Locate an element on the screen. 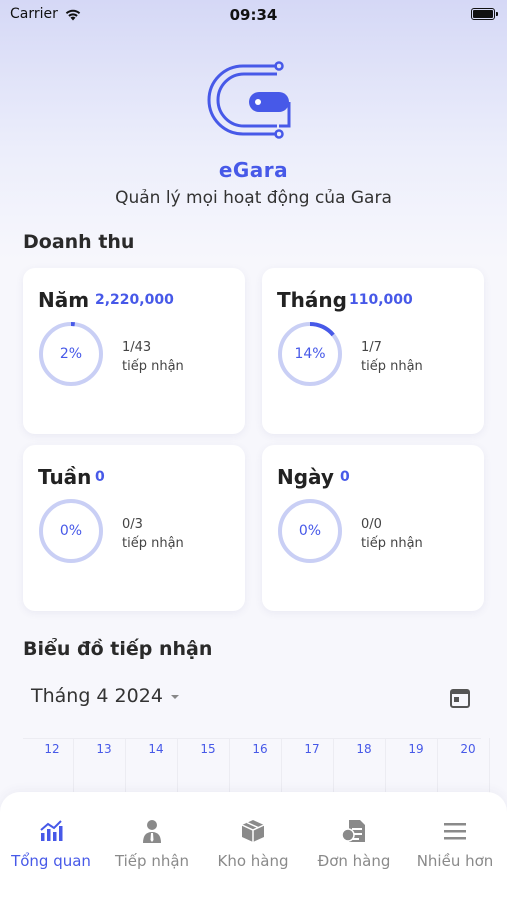 The height and width of the screenshot is (900, 507). revenue-card-month: Tháng 110,000 14% 1/7 tiếp nhận is located at coordinates (373, 351).